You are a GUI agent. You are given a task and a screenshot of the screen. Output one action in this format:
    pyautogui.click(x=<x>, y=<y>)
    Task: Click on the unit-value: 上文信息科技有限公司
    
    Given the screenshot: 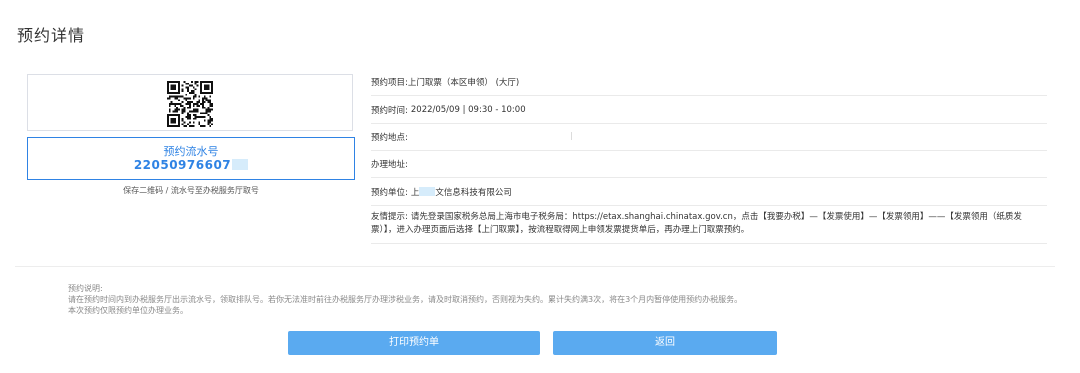 What is the action you would take?
    pyautogui.click(x=461, y=192)
    